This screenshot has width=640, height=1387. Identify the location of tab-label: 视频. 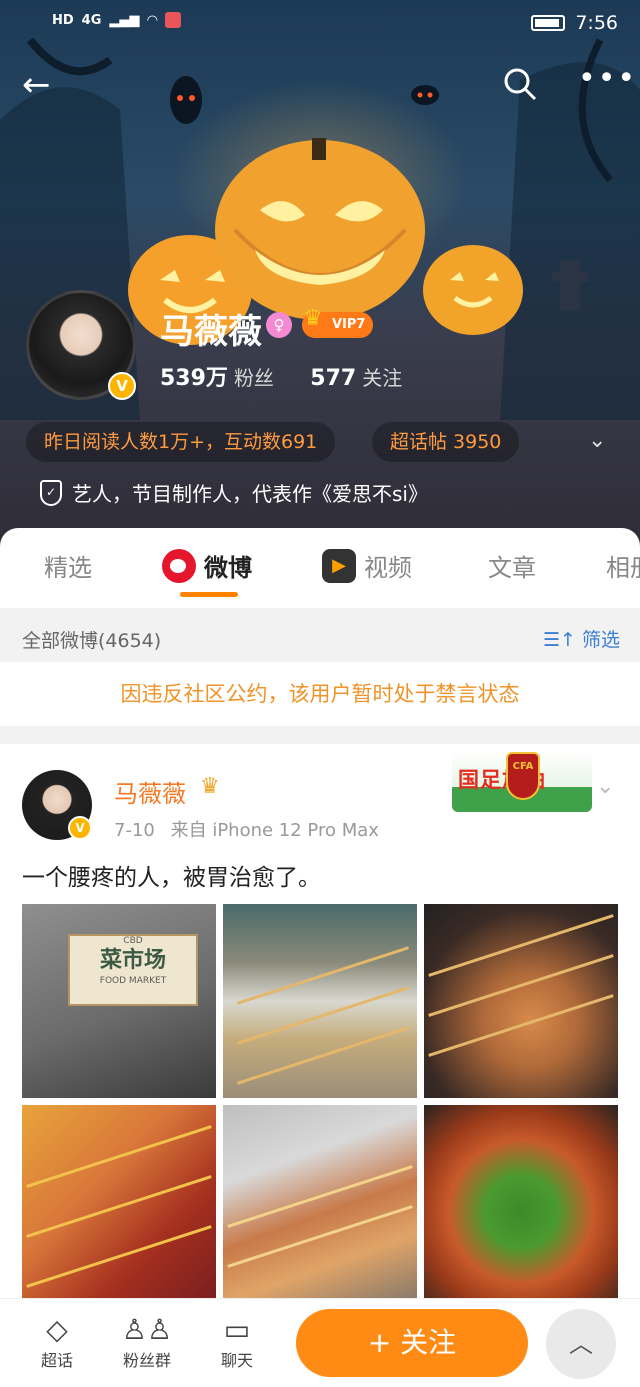
(388, 568).